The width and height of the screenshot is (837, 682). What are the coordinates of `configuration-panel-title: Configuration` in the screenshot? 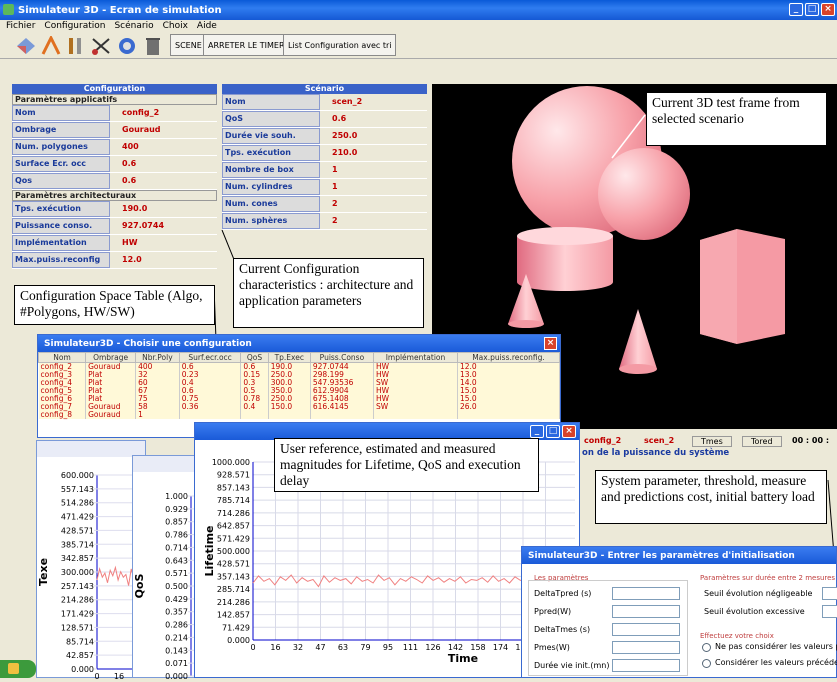 It's located at (114, 89).